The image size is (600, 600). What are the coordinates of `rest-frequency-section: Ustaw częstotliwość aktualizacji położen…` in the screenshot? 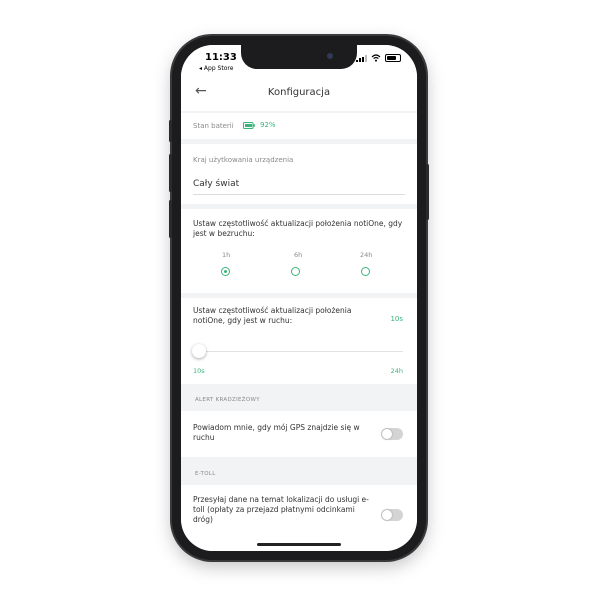 It's located at (299, 251).